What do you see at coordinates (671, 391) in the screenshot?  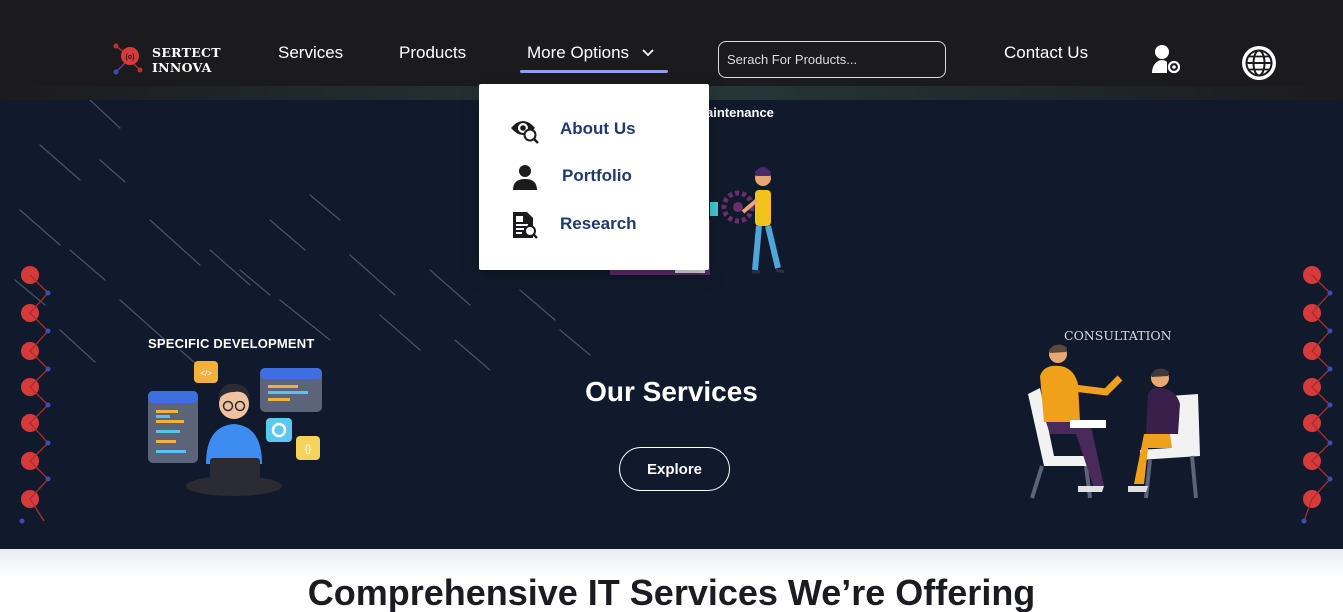 I see `hero-title: Our Services` at bounding box center [671, 391].